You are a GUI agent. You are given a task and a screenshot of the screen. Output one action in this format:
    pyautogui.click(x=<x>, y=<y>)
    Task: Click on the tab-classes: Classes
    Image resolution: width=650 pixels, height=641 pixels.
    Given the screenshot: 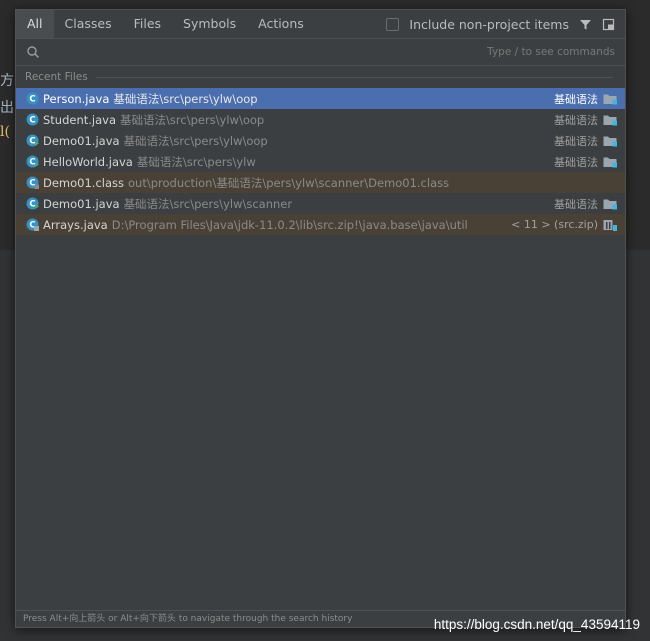 What is the action you would take?
    pyautogui.click(x=88, y=24)
    